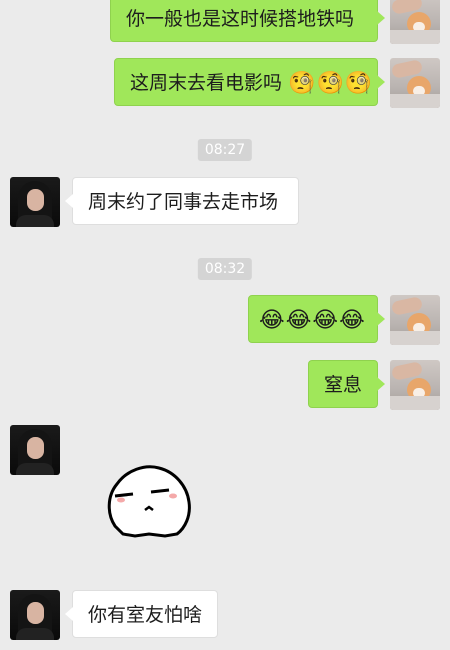  Describe the element at coordinates (225, 320) in the screenshot. I see `message-row: 😂😂😂😂` at that location.